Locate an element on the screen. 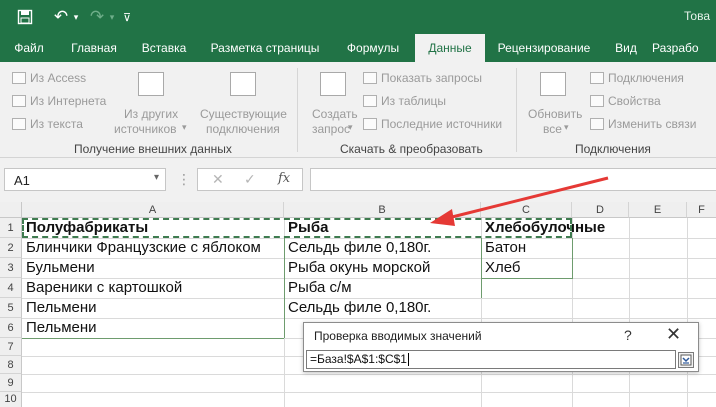  cell-a4: Вареники с картошкой is located at coordinates (102, 288).